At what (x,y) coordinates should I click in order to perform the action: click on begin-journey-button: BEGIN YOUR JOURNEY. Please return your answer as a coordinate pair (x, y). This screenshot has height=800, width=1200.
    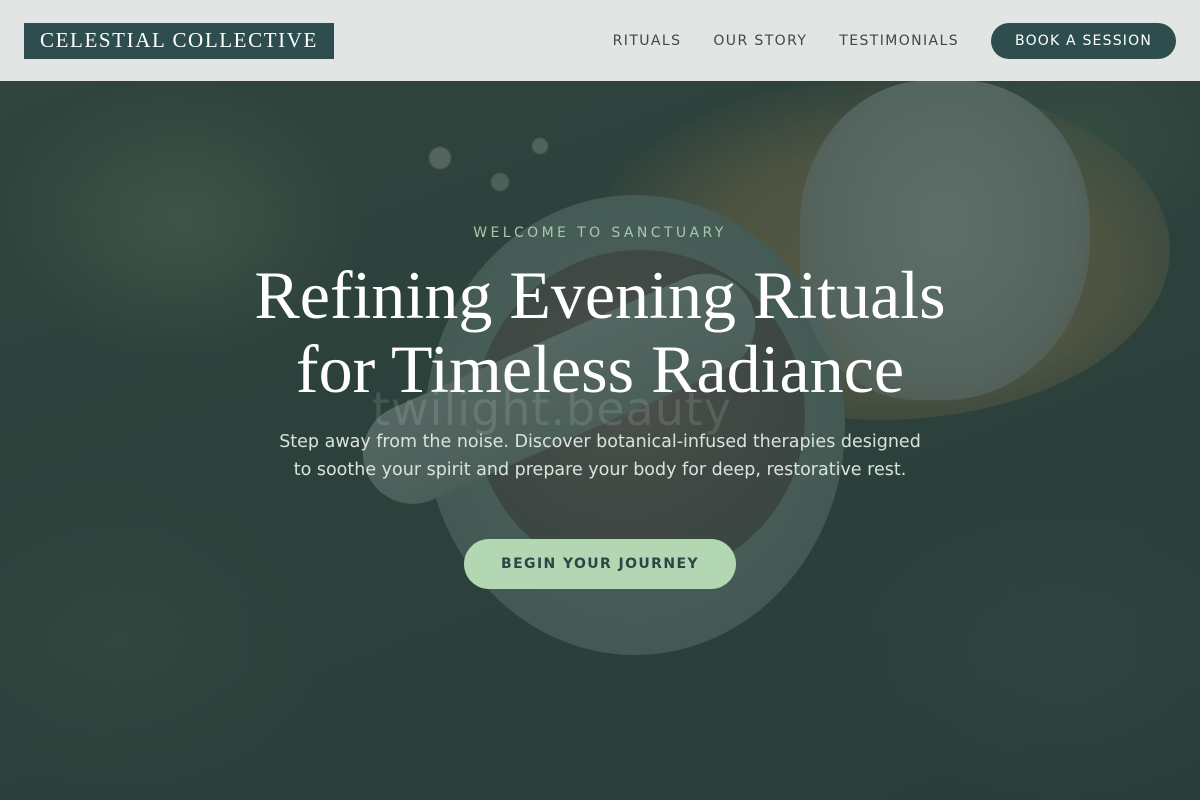
    Looking at the image, I should click on (600, 564).